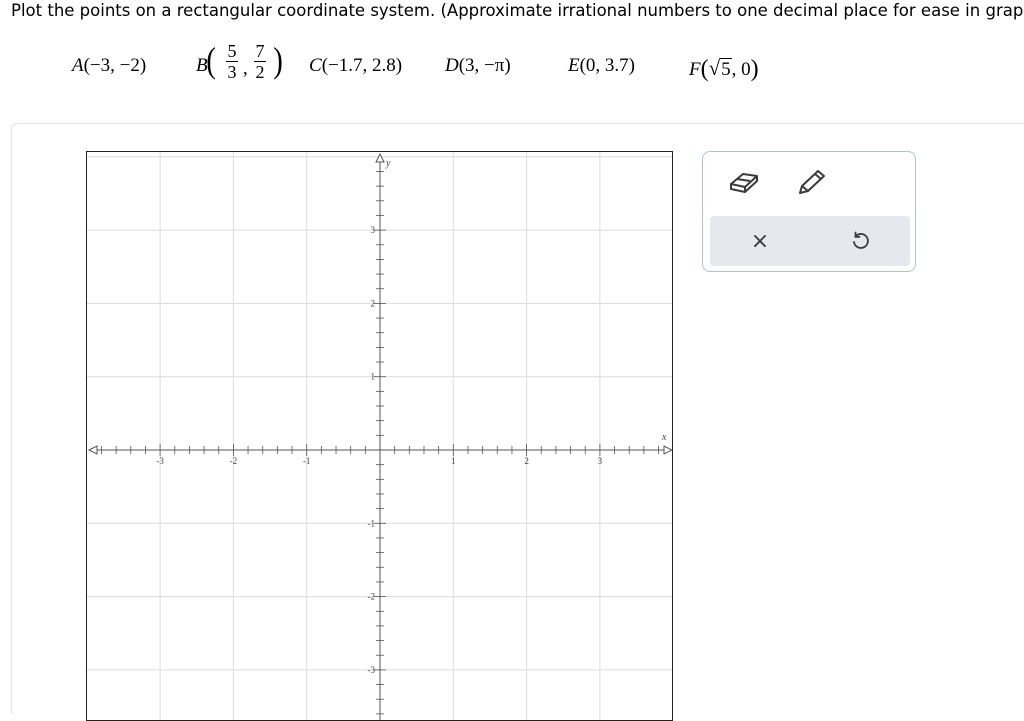 This screenshot has width=1024, height=721. I want to click on point-c-letter: C, so click(315, 65).